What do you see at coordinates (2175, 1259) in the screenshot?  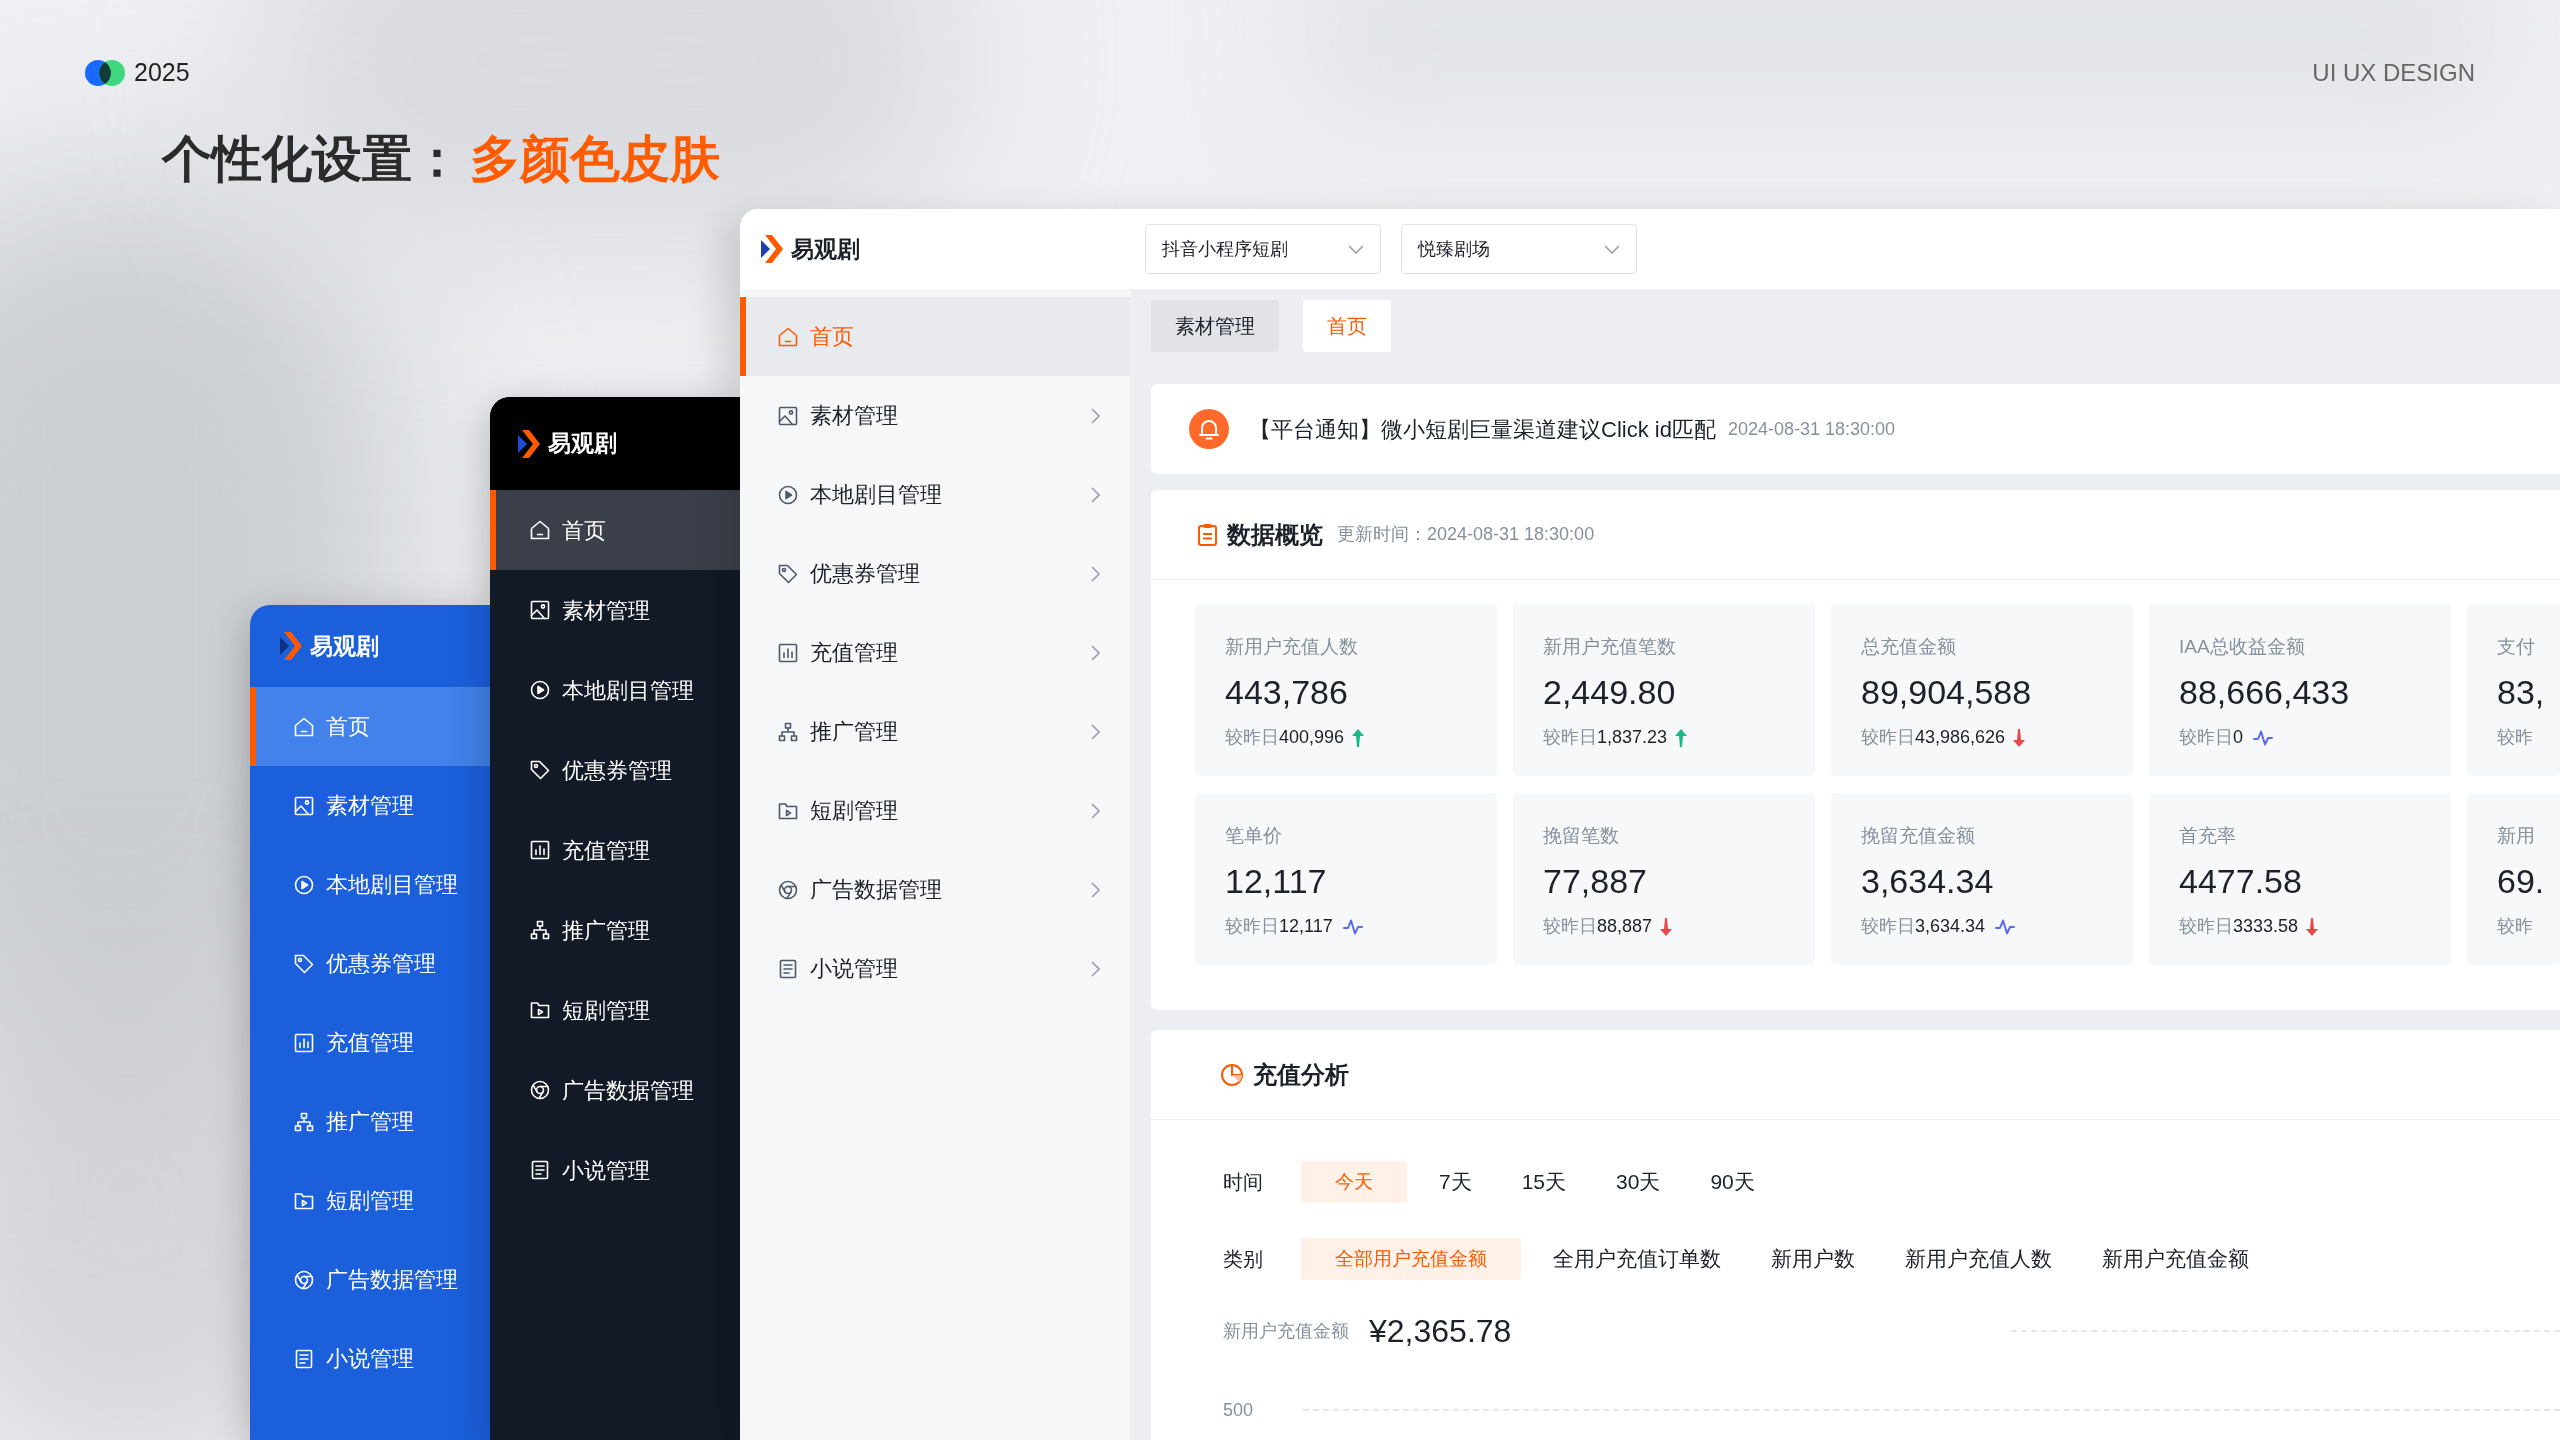 I see `filter-option: 新用户充值金额` at bounding box center [2175, 1259].